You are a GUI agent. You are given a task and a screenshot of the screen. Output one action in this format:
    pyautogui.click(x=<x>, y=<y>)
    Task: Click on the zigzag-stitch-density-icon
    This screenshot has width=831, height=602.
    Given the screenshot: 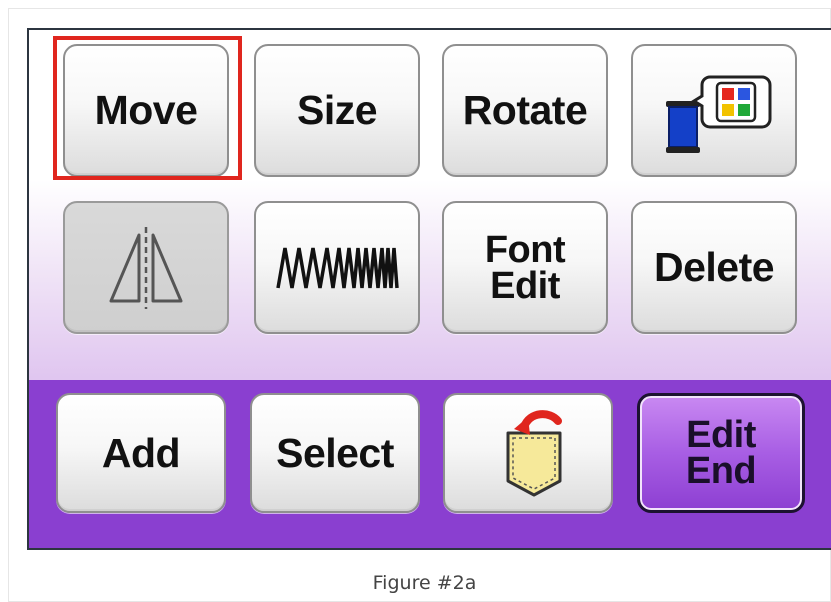 What is the action you would take?
    pyautogui.click(x=337, y=267)
    